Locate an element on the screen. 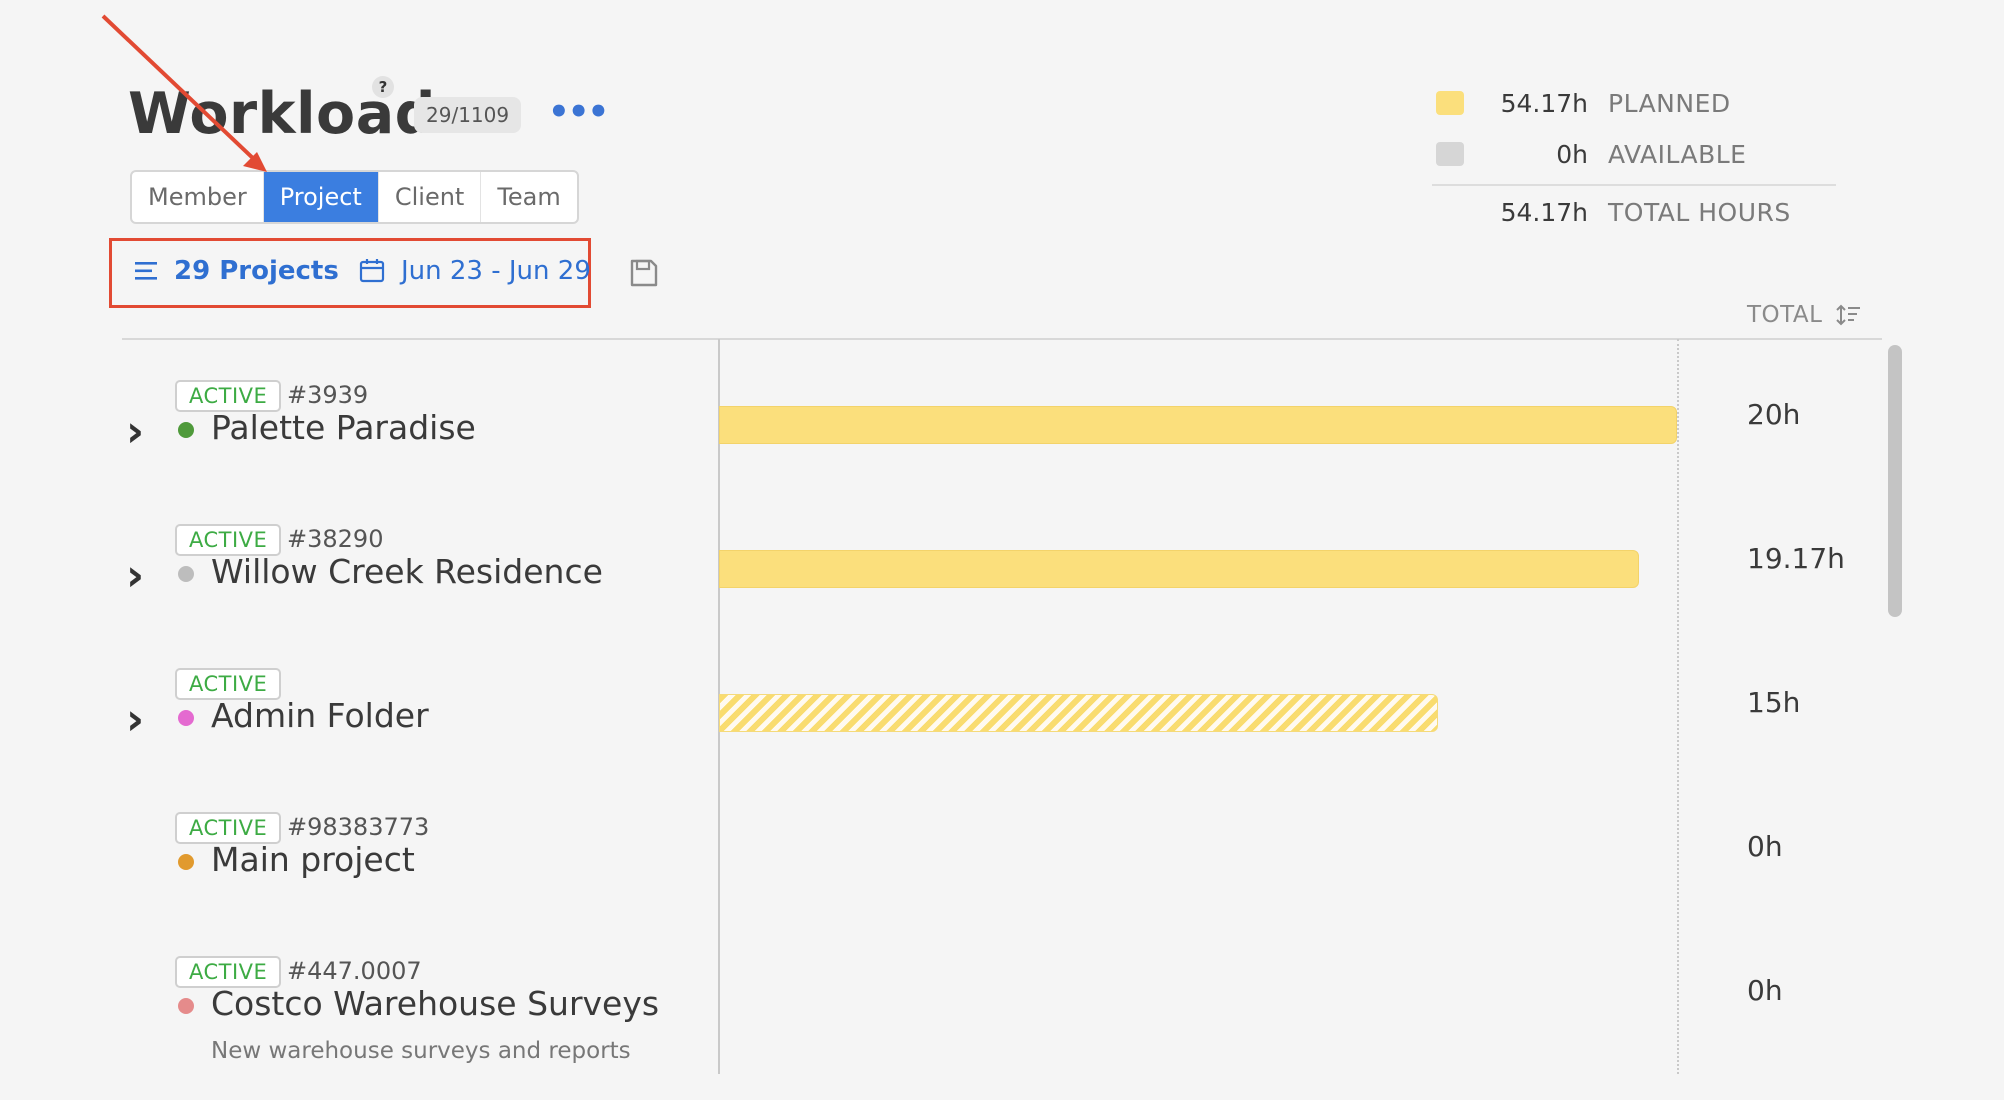 This screenshot has width=2004, height=1100. total-header-label: TOTAL is located at coordinates (1785, 315).